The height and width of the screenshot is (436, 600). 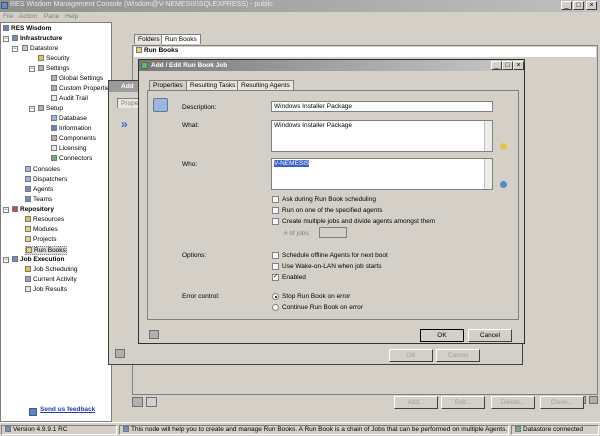 What do you see at coordinates (275, 307) in the screenshot?
I see `continue-on-error-radio` at bounding box center [275, 307].